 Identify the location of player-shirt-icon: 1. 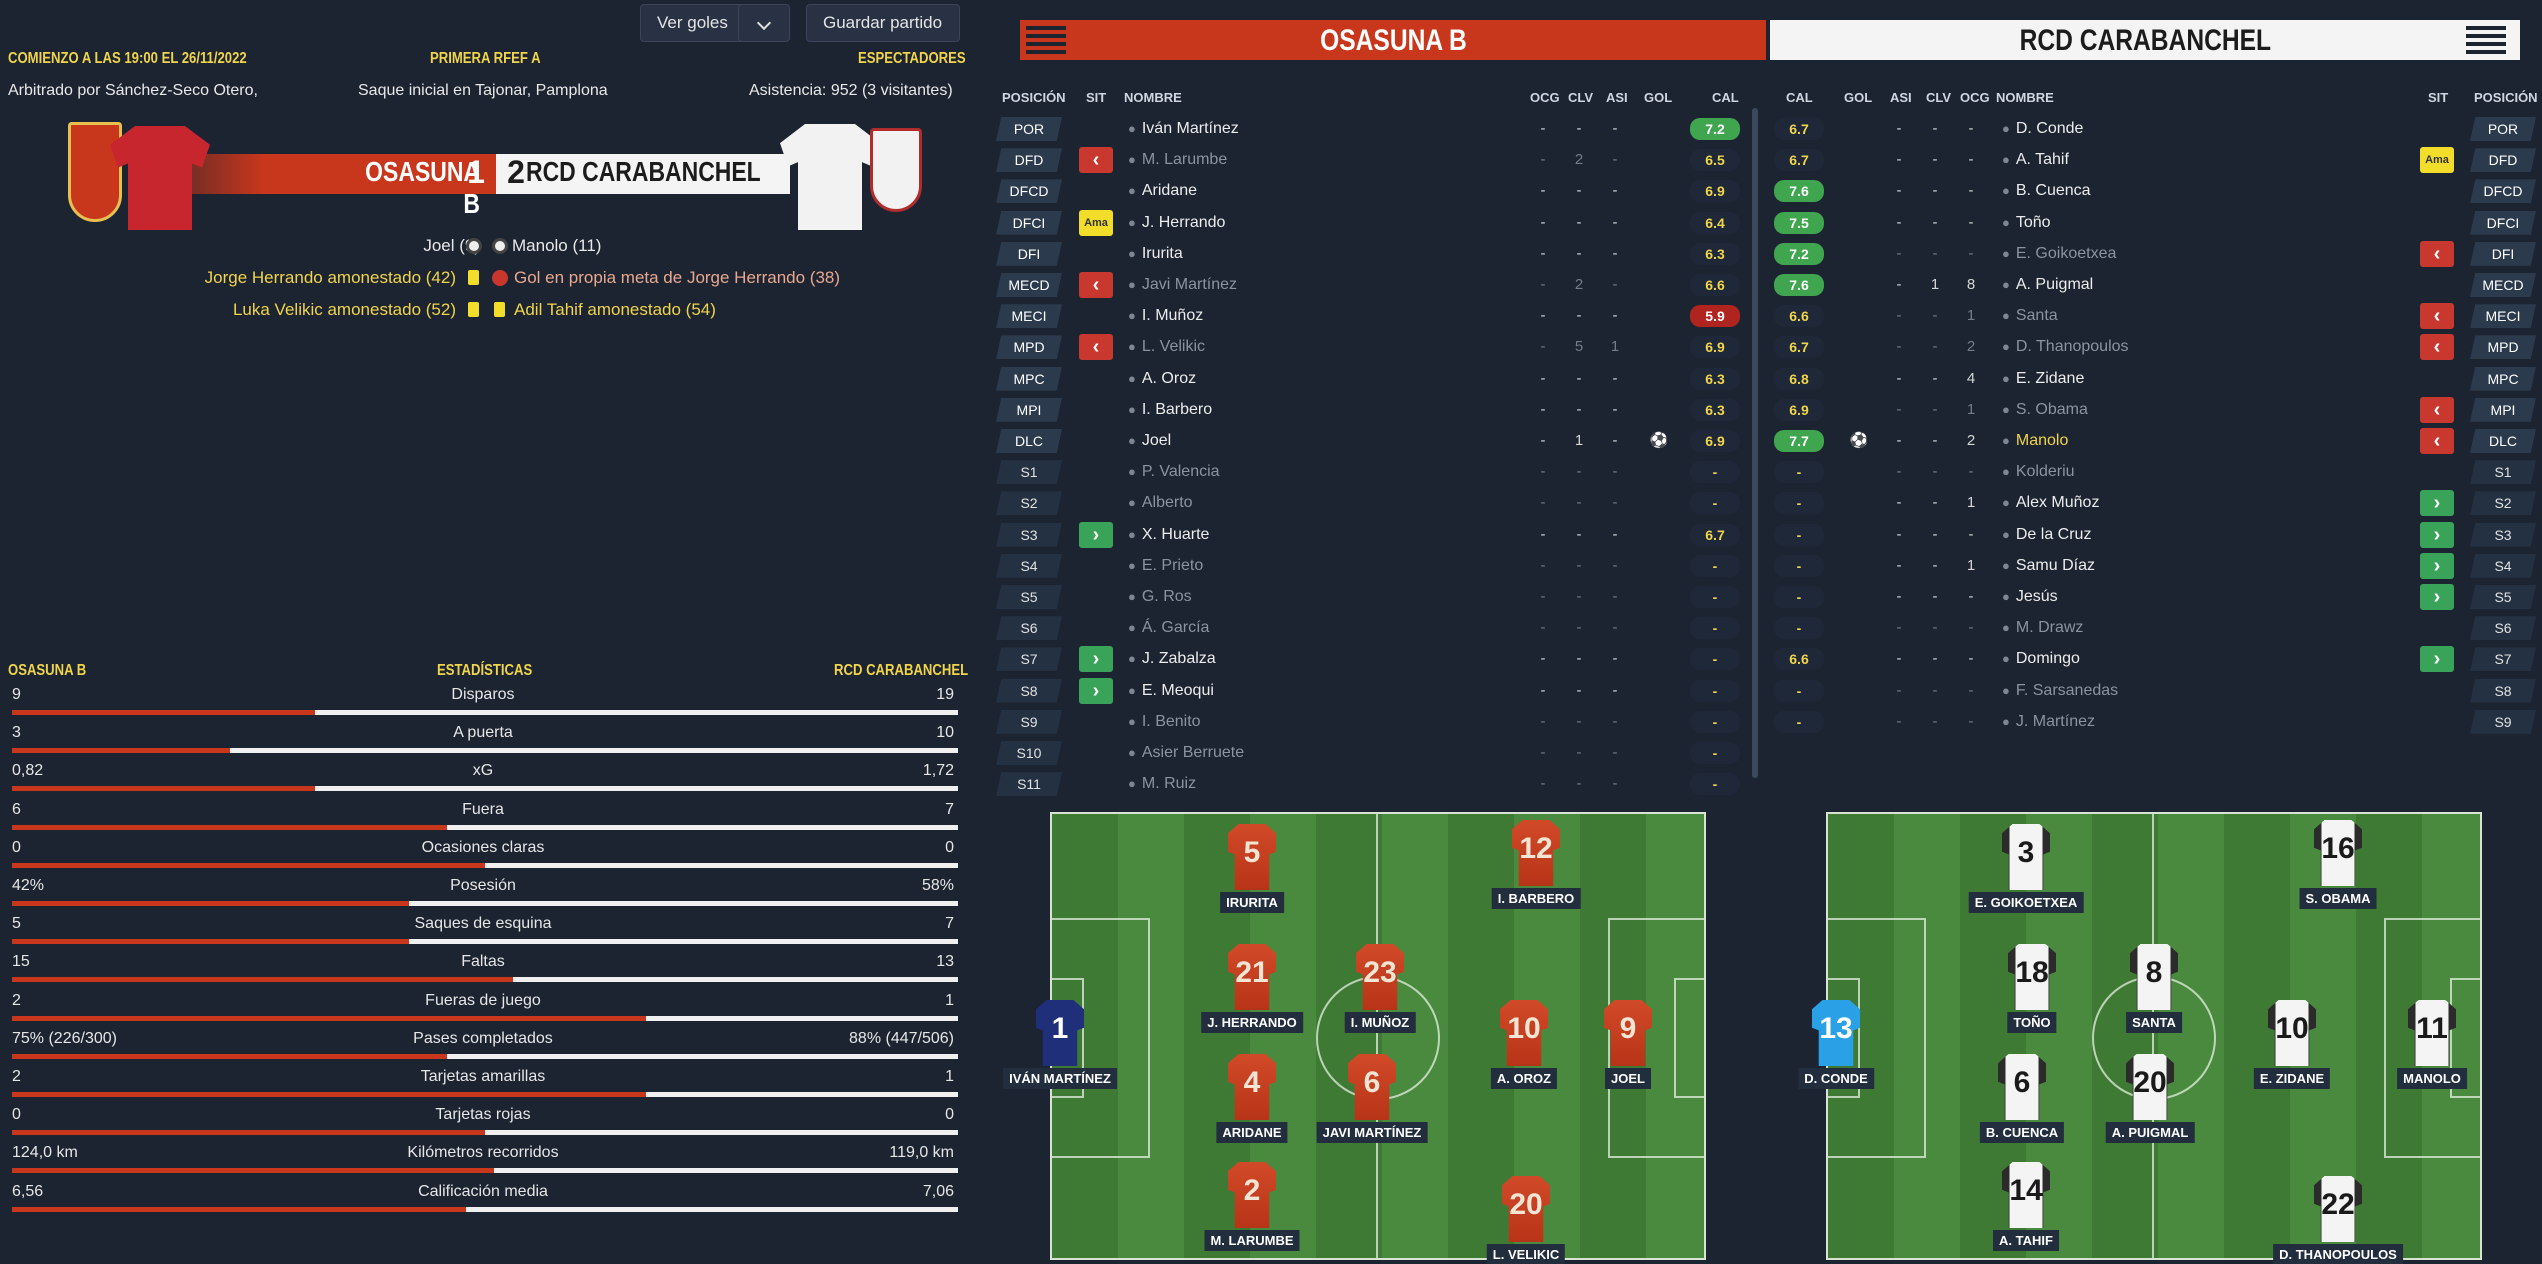
(1060, 1032).